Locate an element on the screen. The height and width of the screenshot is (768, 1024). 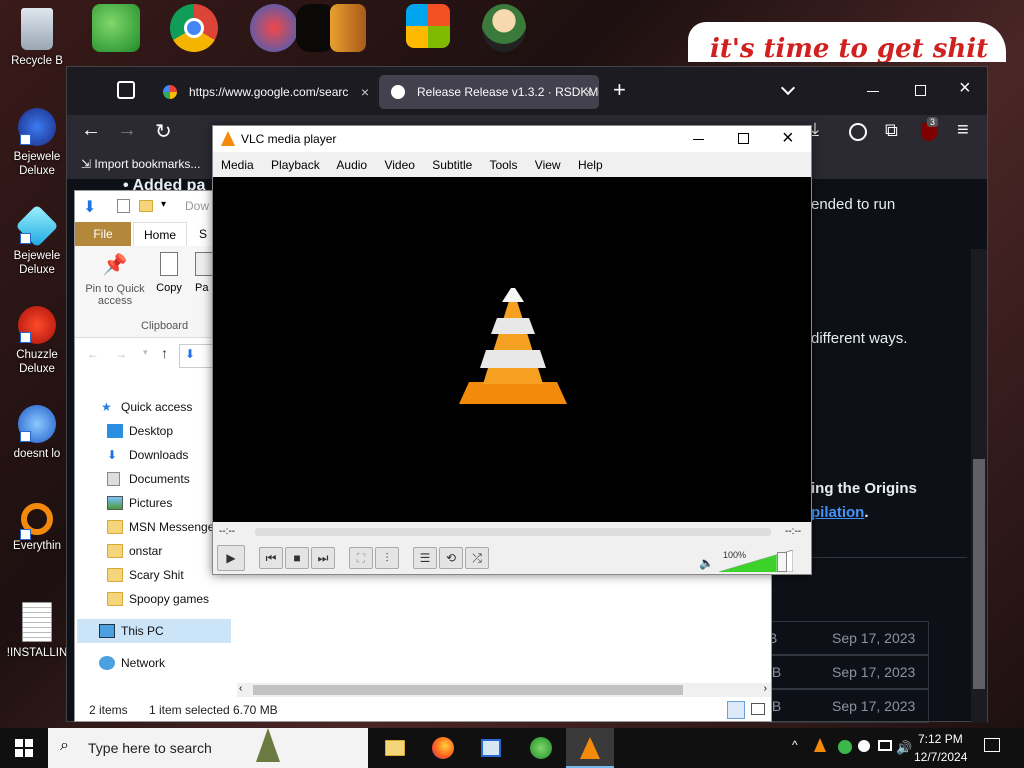
nav-scary-shit: Scary Shit is located at coordinates (145, 575).